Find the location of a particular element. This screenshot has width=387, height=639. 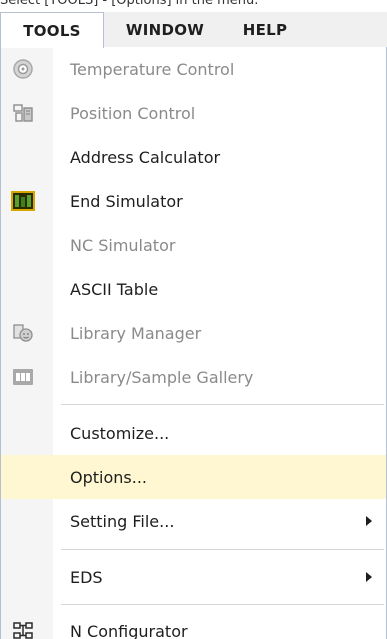

menu-item-end-simulator: End Simulator is located at coordinates (193, 201).